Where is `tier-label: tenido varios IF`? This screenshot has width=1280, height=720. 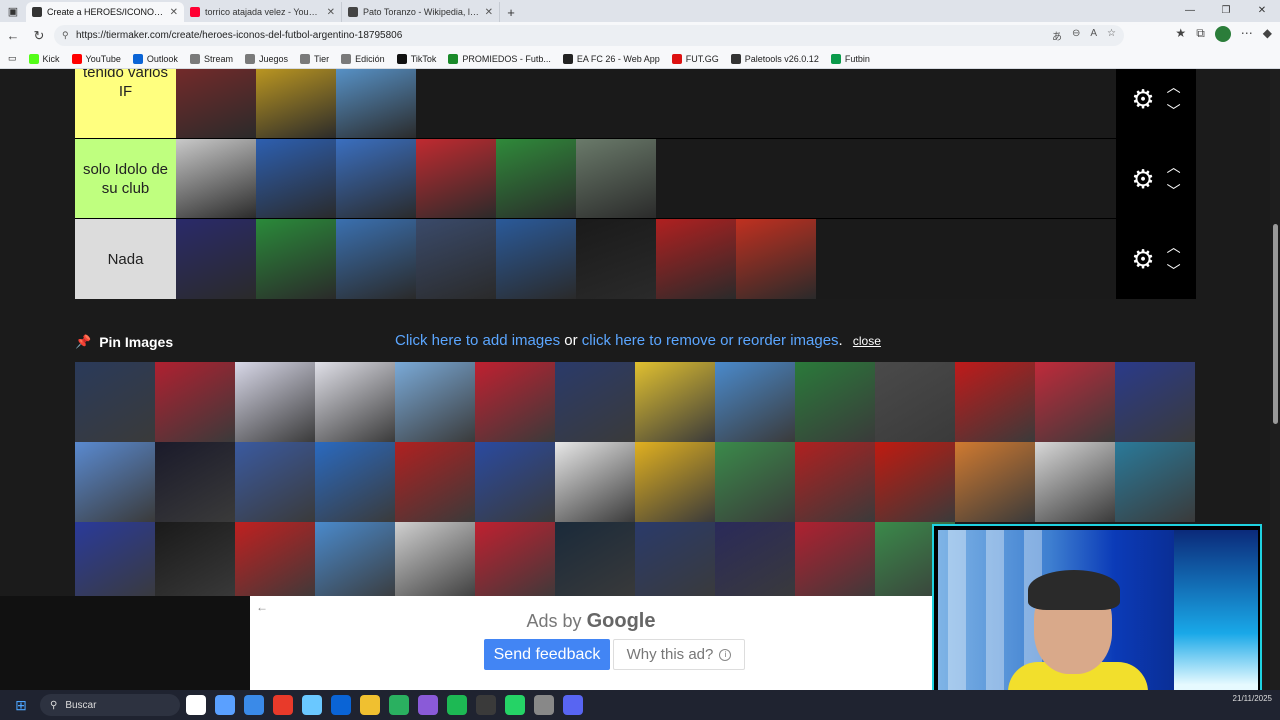 tier-label: tenido varios IF is located at coordinates (125, 104).